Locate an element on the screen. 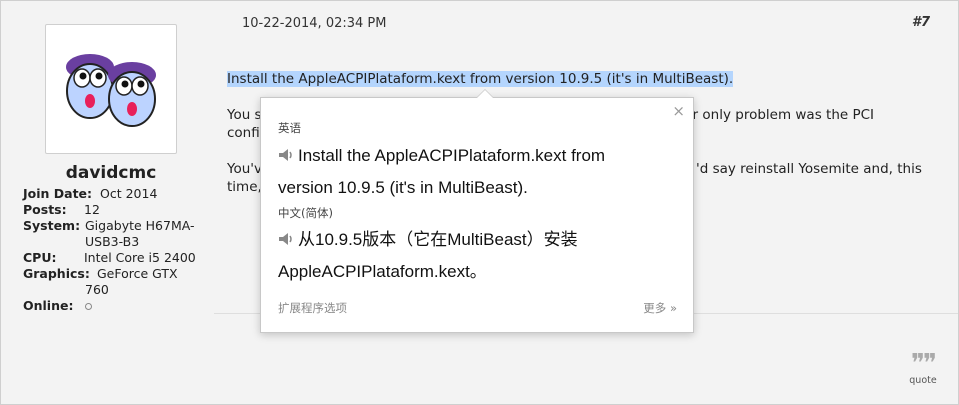  post-text: ur only problem was the PCI is located at coordinates (779, 115).